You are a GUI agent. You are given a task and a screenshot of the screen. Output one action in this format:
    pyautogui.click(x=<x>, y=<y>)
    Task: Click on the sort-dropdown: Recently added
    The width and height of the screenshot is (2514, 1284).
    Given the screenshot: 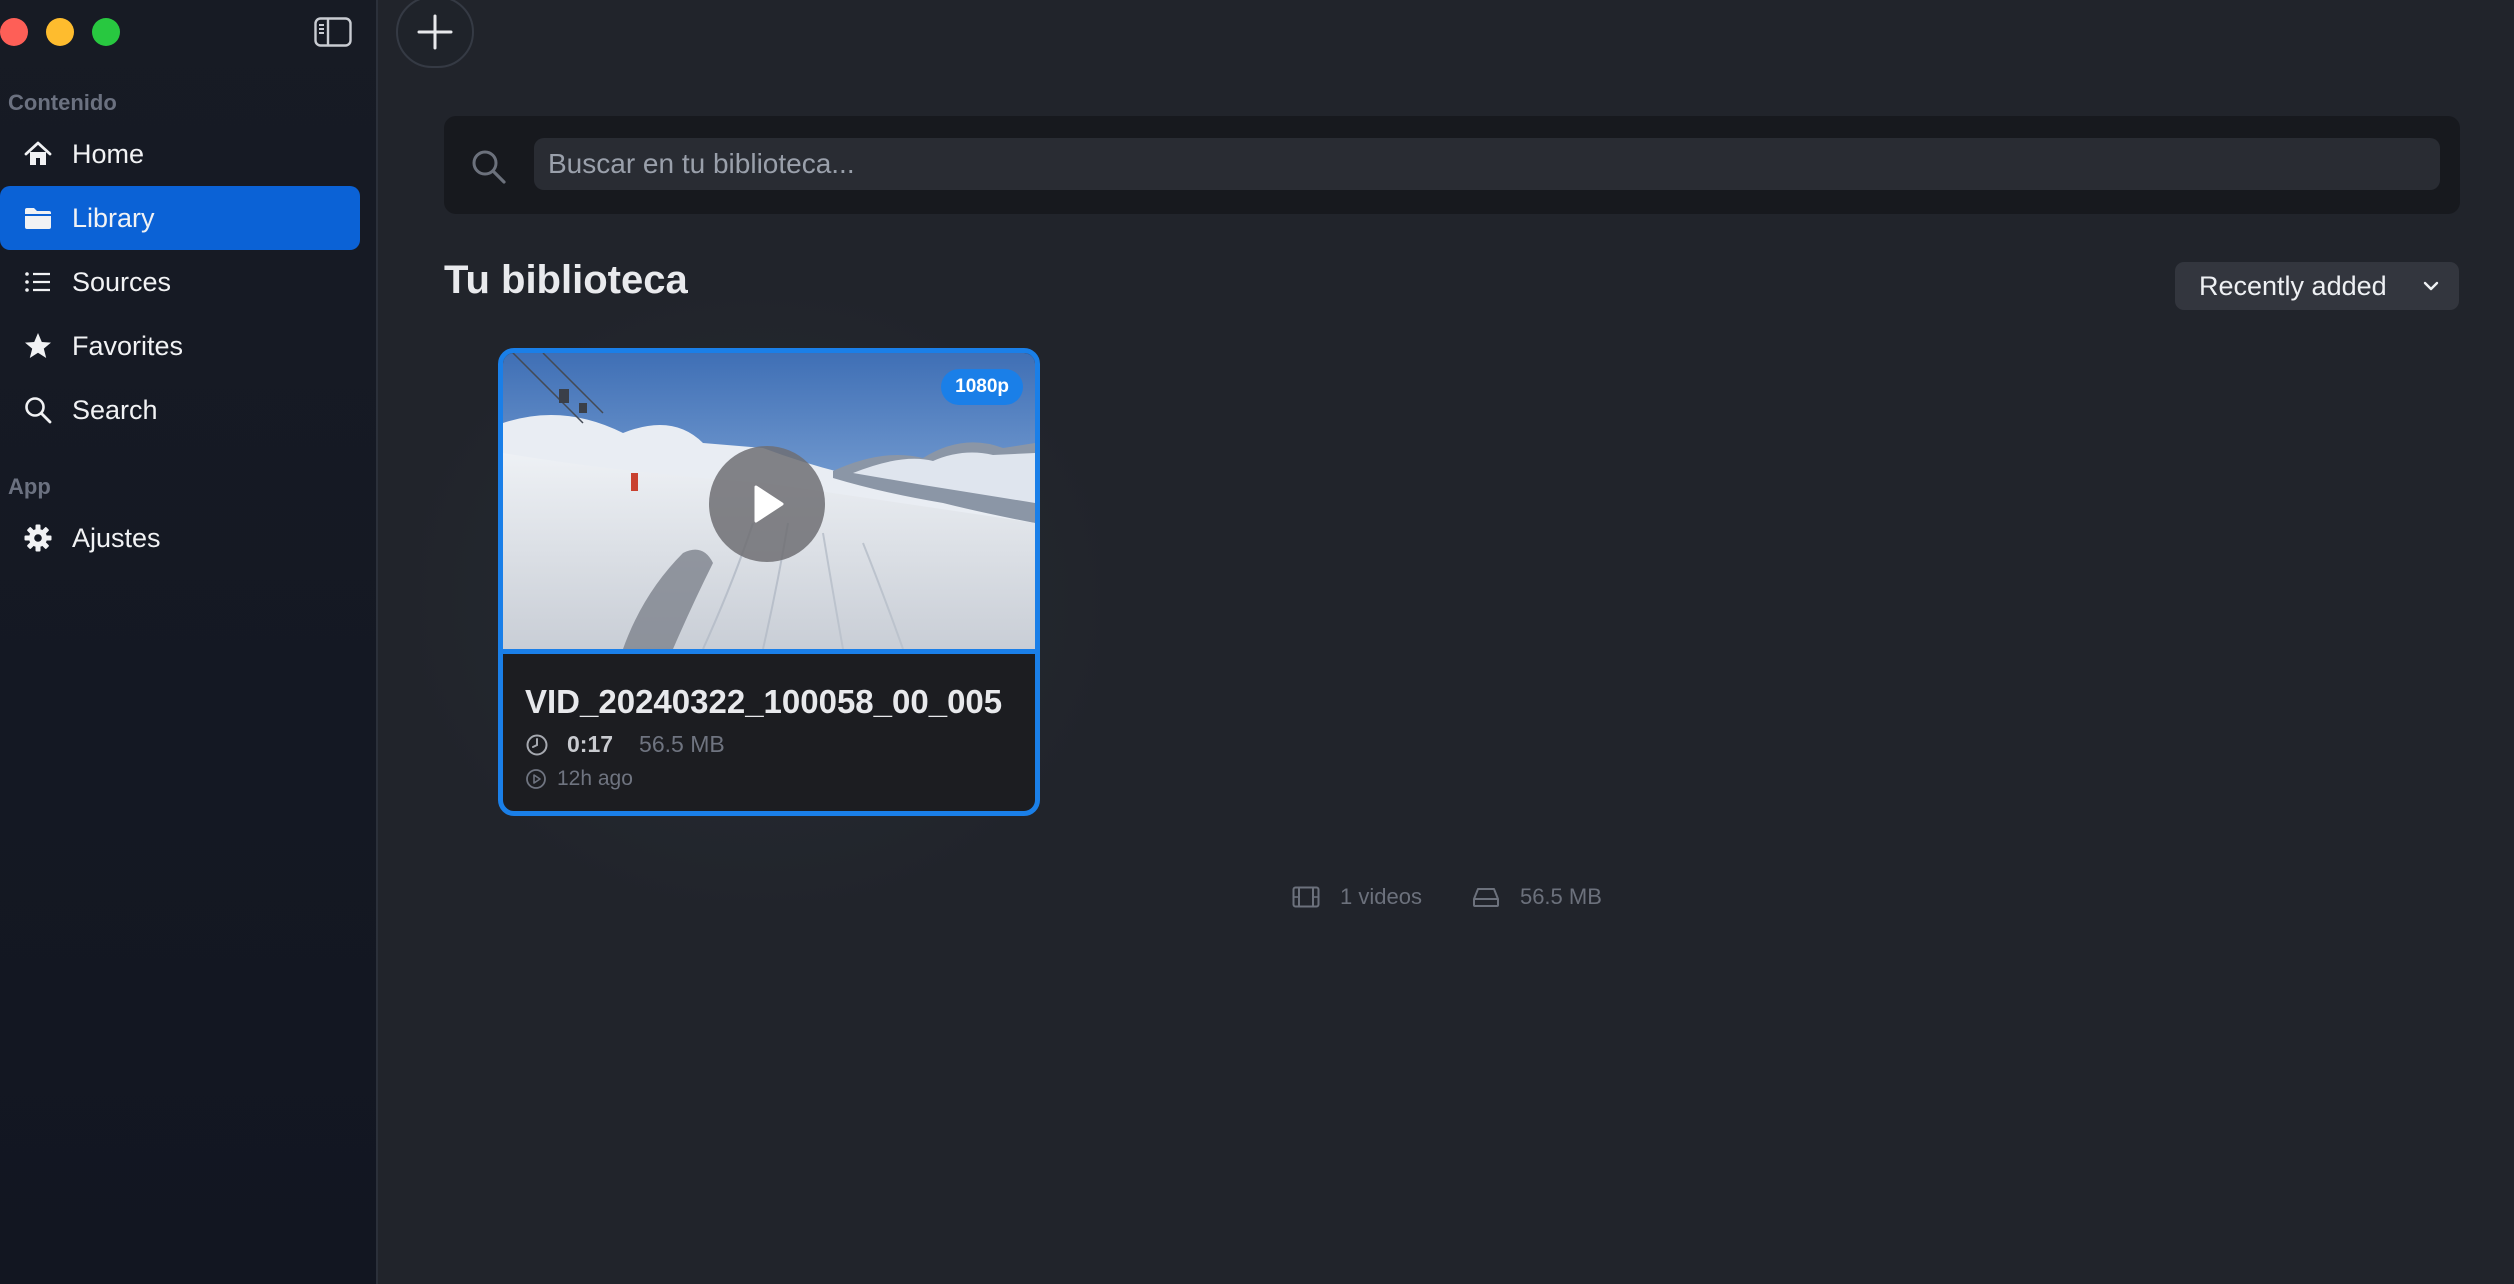 What is the action you would take?
    pyautogui.click(x=2317, y=286)
    